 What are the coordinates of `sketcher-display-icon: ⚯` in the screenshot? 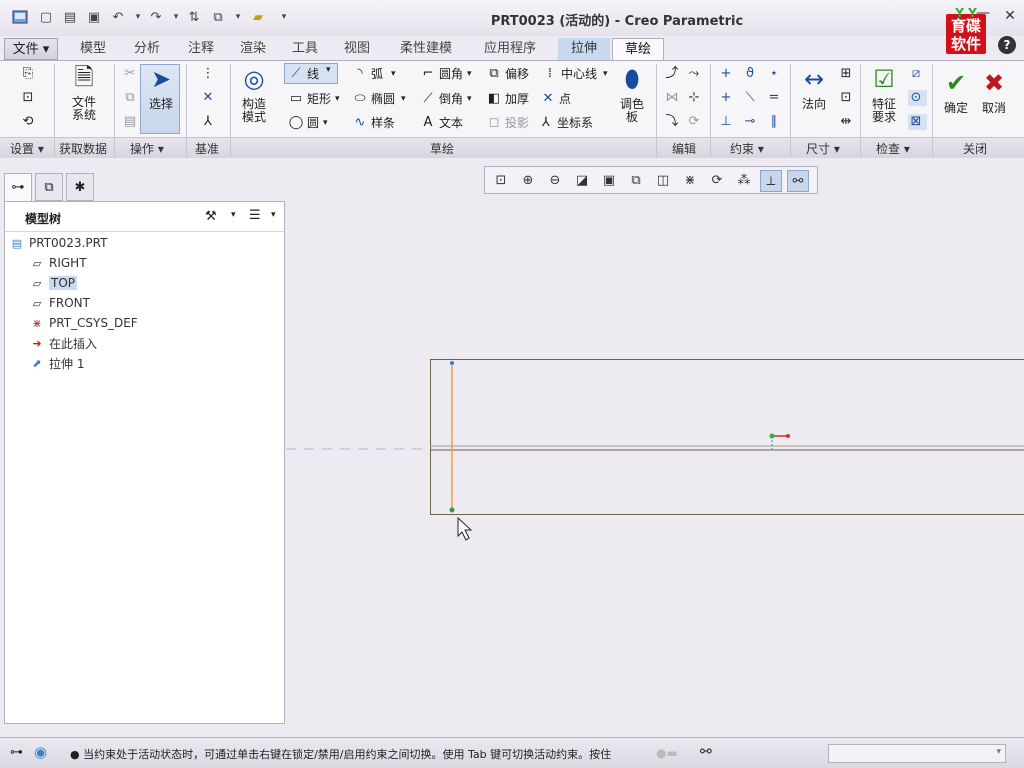 It's located at (798, 181).